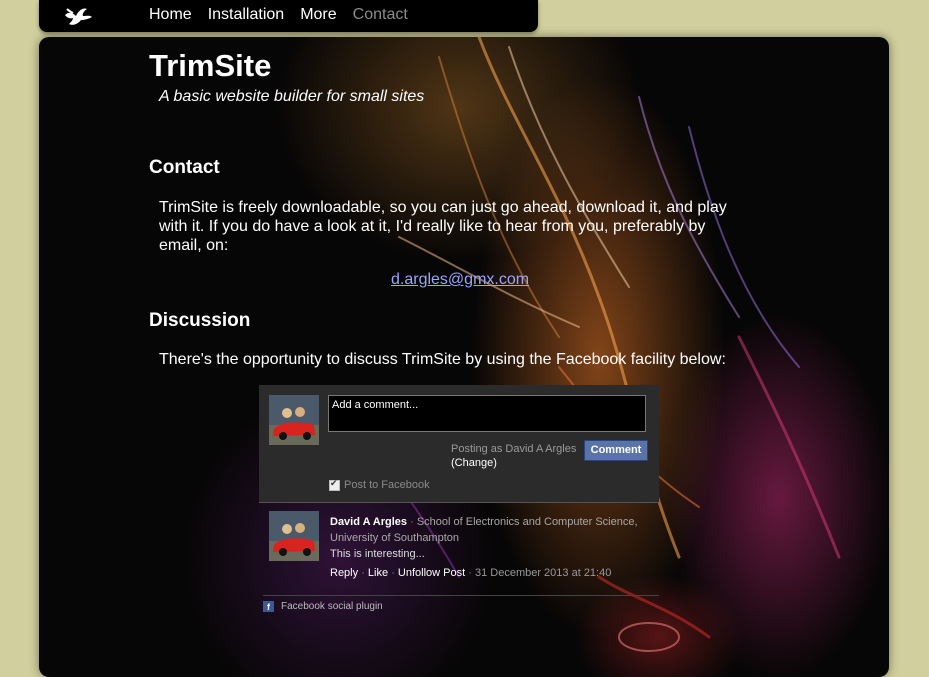  What do you see at coordinates (334, 484) in the screenshot?
I see `checkbox-icon` at bounding box center [334, 484].